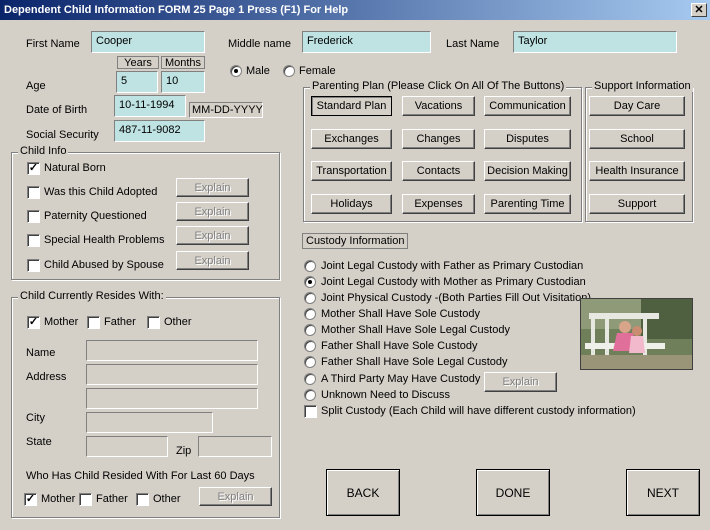 The height and width of the screenshot is (530, 710). I want to click on parenting-time-button: Parenting Time, so click(527, 204).